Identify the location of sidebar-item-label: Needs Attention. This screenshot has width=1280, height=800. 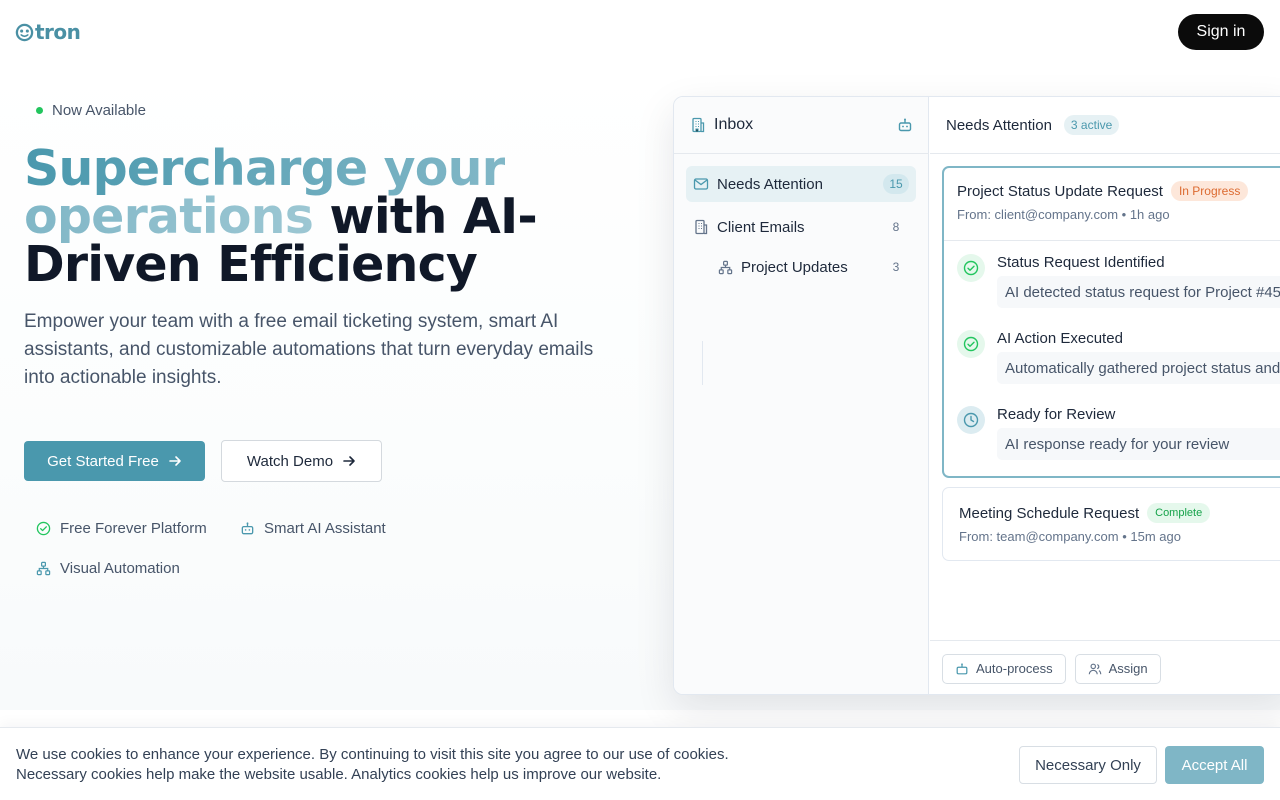
(770, 184).